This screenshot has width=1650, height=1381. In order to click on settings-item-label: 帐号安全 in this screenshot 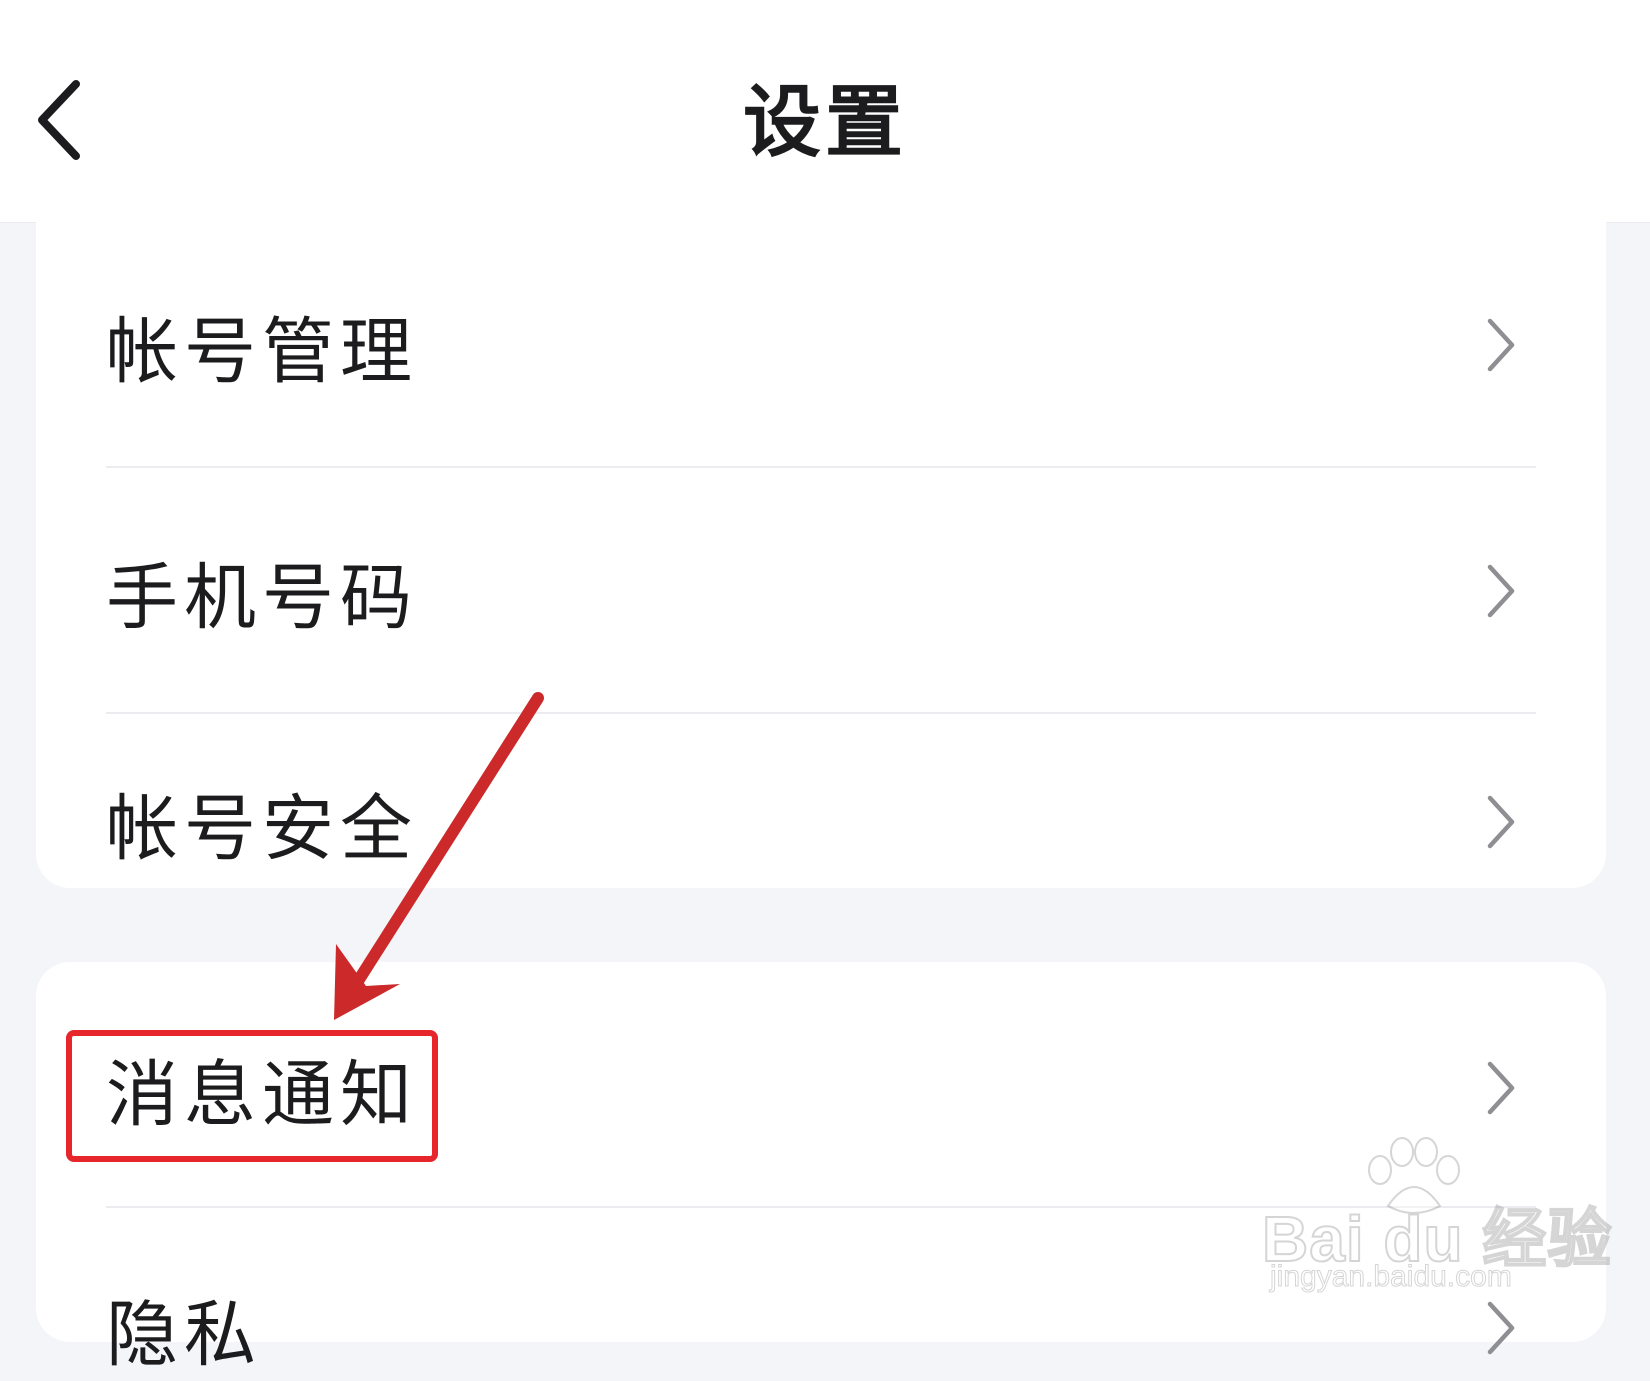, I will do `click(262, 828)`.